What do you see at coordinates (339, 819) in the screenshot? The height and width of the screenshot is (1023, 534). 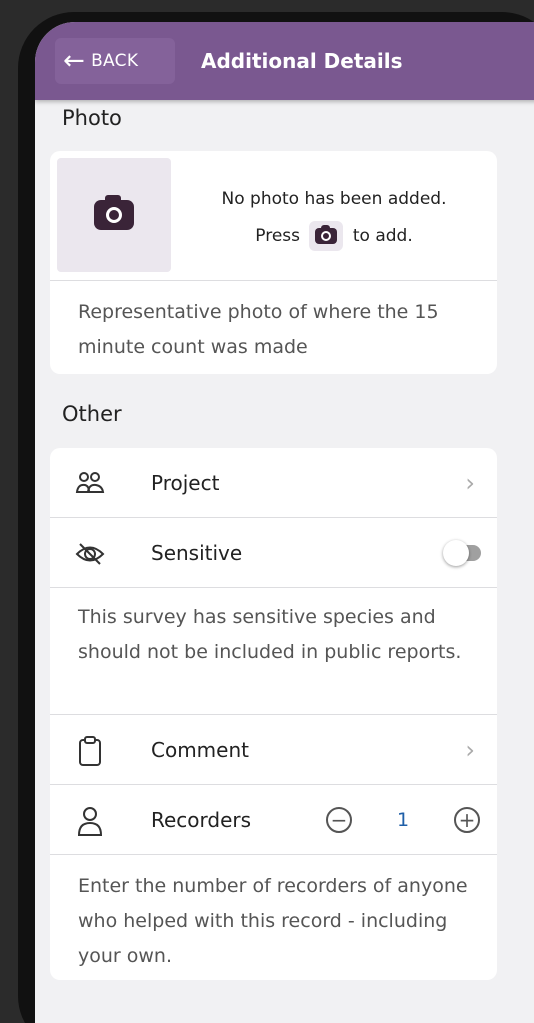 I see `decrement-button: −` at bounding box center [339, 819].